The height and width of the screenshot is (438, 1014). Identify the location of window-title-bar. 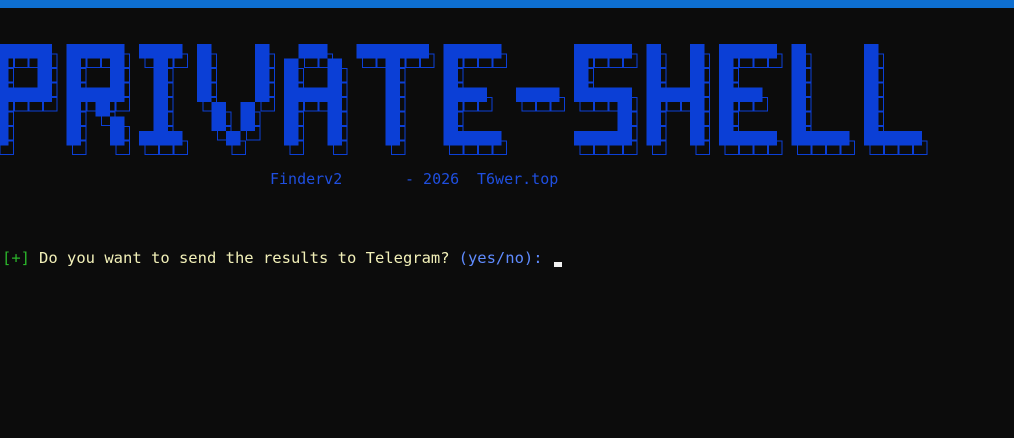
(507, 4).